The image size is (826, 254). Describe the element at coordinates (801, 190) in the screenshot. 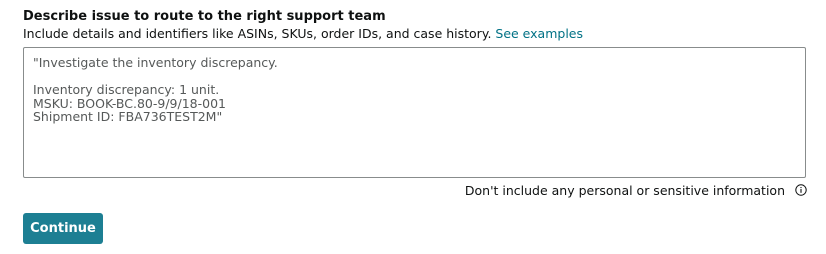

I see `info-icon` at that location.